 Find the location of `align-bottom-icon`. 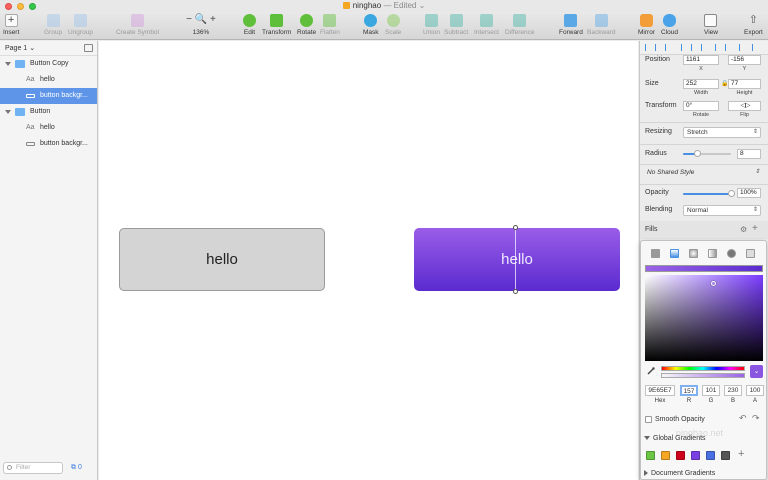

align-bottom-icon is located at coordinates (704, 47).